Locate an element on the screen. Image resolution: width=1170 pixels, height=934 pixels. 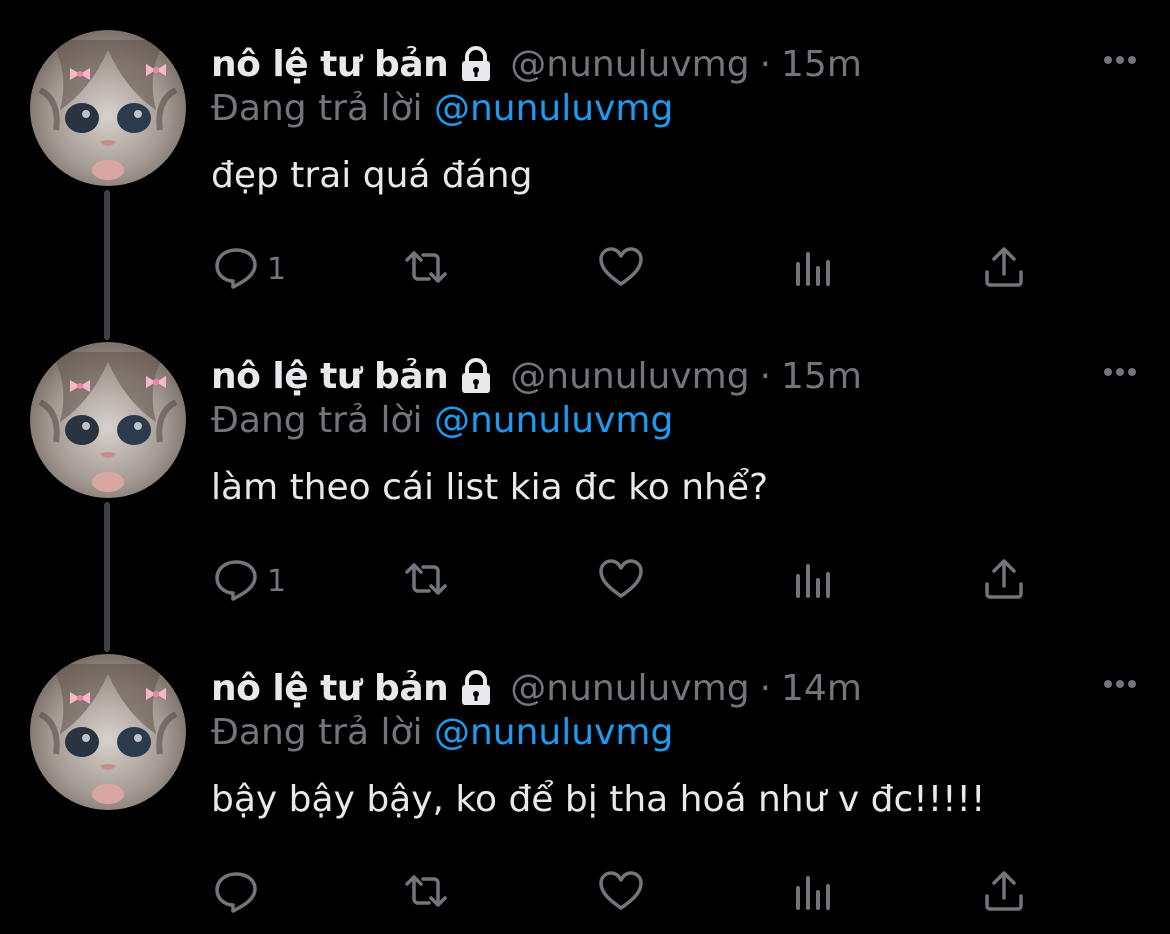
tweet-text: đẹp trai quá đáng is located at coordinates (372, 175).